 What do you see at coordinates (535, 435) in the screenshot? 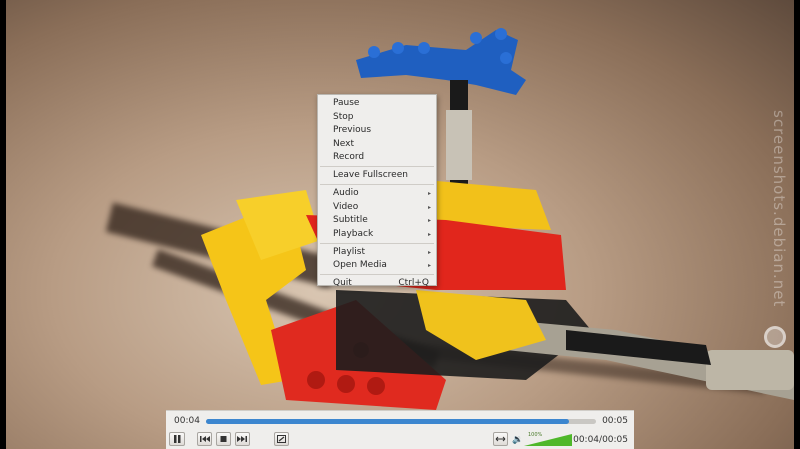
I see `volume-percent: 100%` at bounding box center [535, 435].